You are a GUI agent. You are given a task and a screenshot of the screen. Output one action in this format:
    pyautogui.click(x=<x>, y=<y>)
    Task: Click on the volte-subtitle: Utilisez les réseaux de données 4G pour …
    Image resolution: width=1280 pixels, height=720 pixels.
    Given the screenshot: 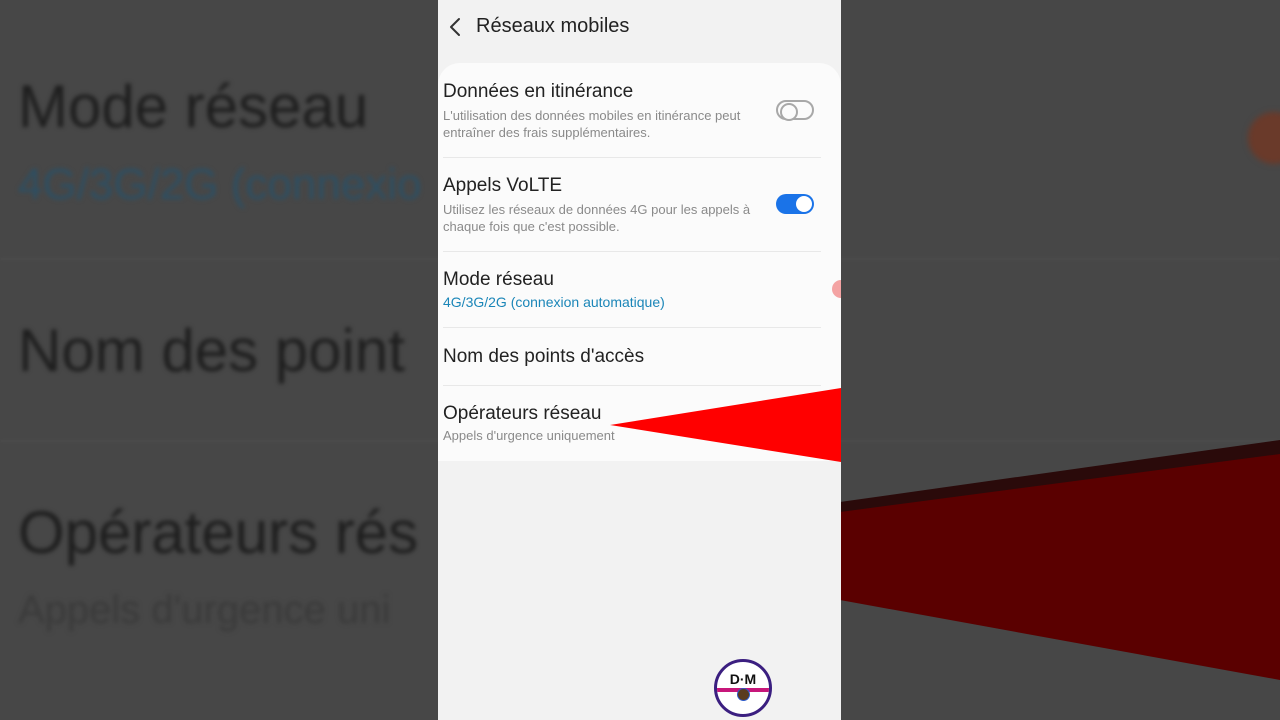 What is the action you would take?
    pyautogui.click(x=597, y=218)
    